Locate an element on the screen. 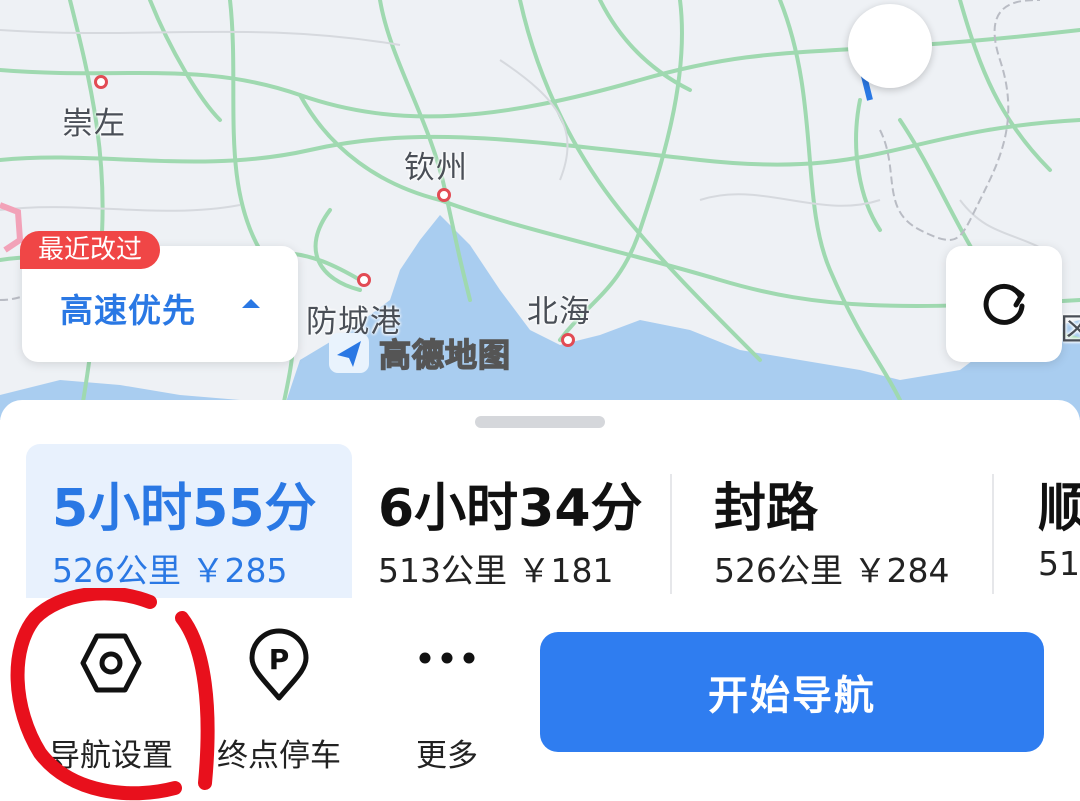  settings-hexagon-icon is located at coordinates (111, 663).